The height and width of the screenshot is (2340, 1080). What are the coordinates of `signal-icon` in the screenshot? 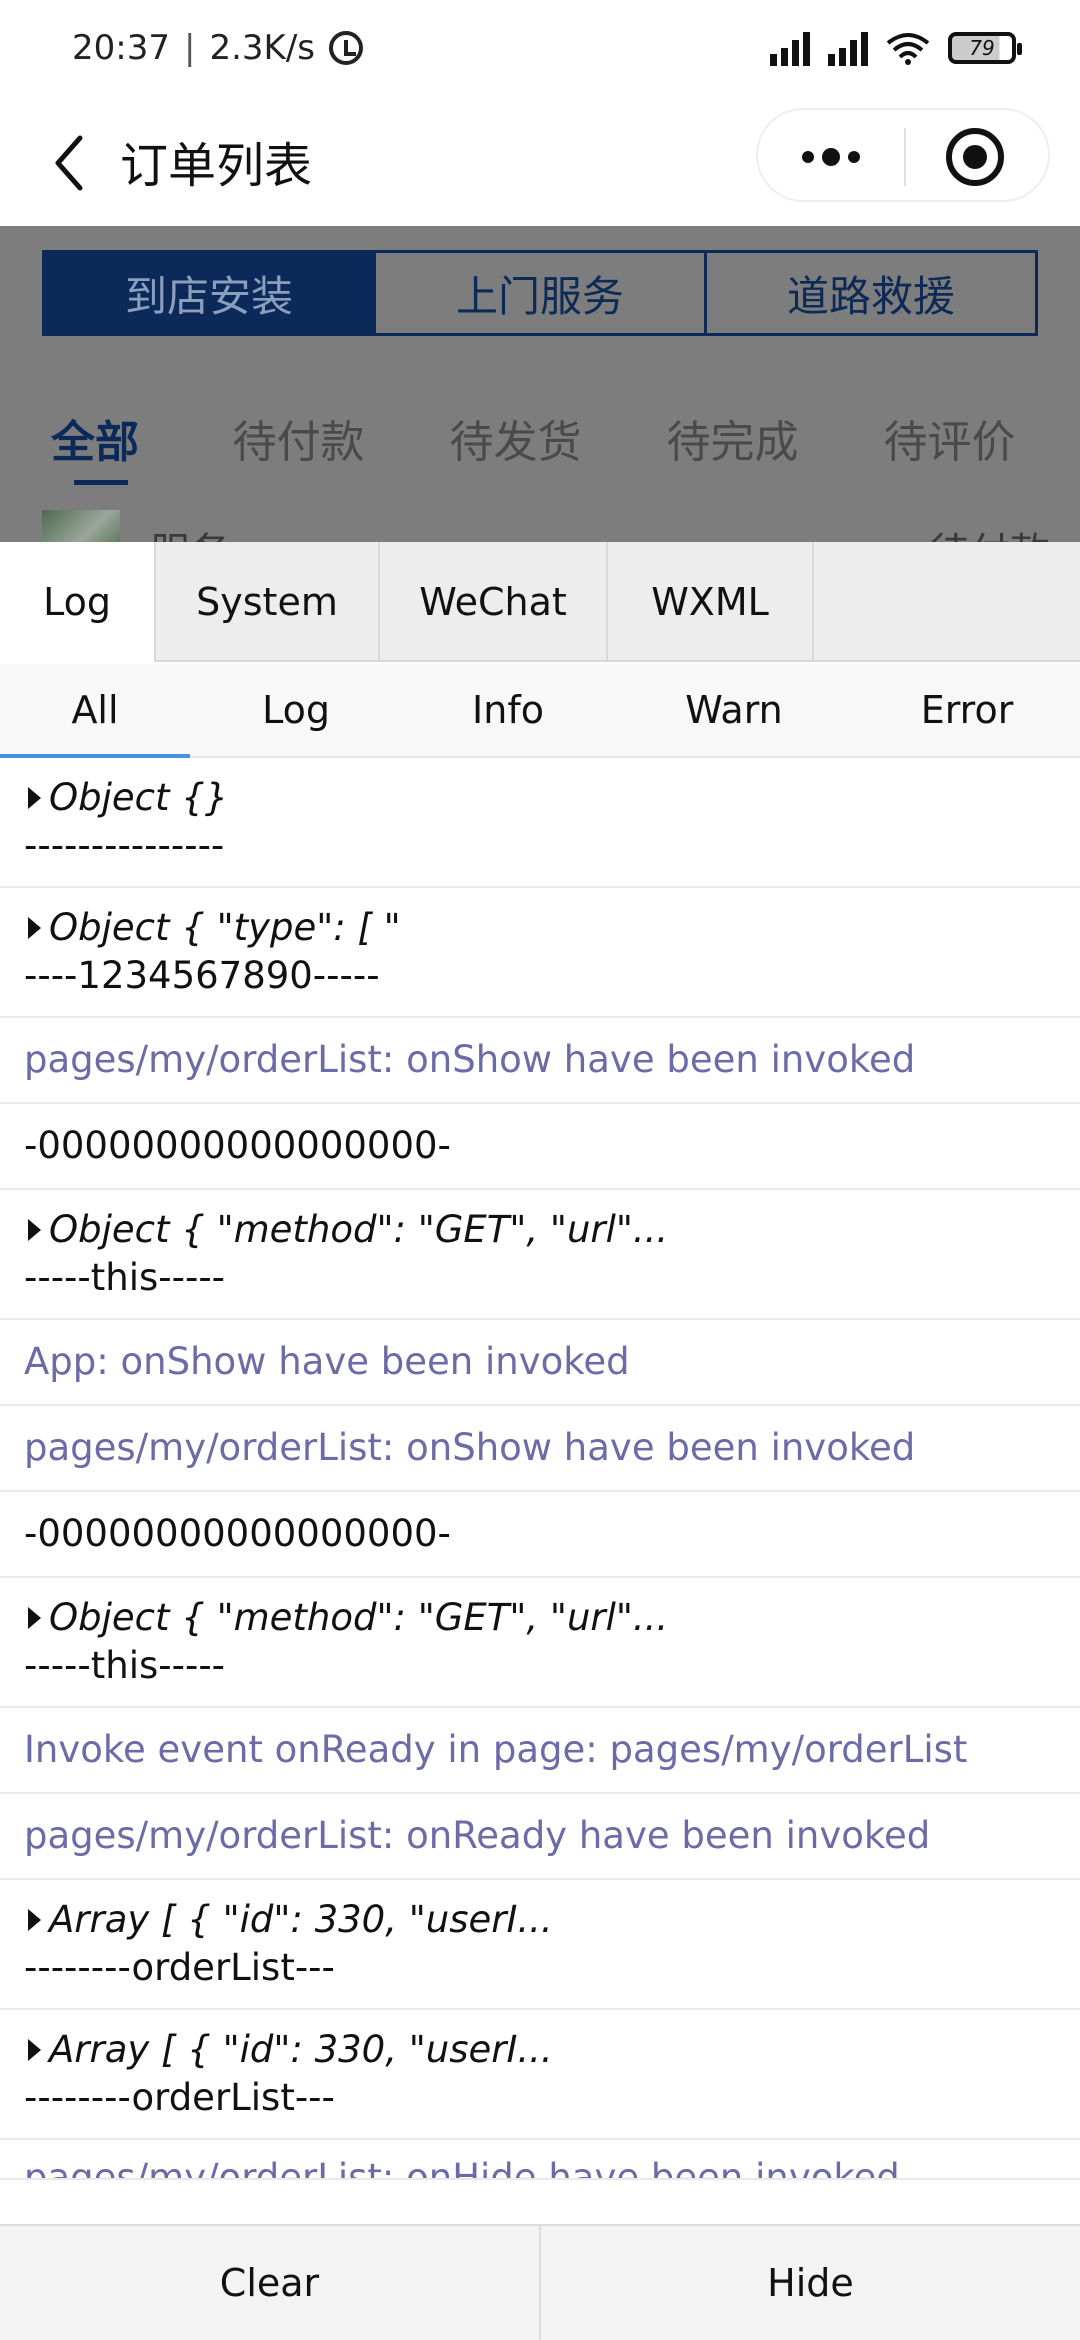 It's located at (848, 48).